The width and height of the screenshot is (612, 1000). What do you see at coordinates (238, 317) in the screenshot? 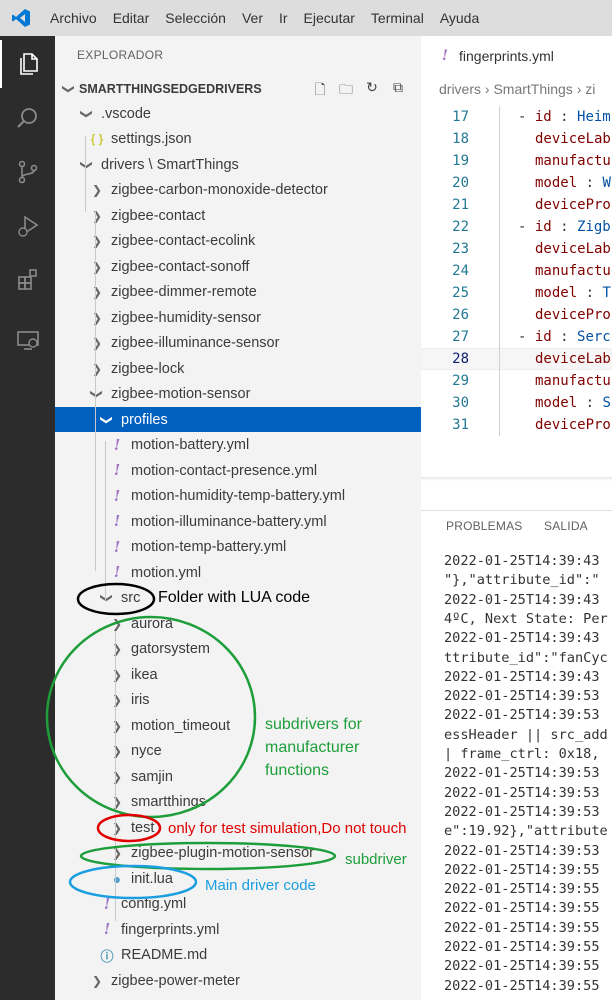
I see `tree-item: ❯ zigbee-humidity-sensor` at bounding box center [238, 317].